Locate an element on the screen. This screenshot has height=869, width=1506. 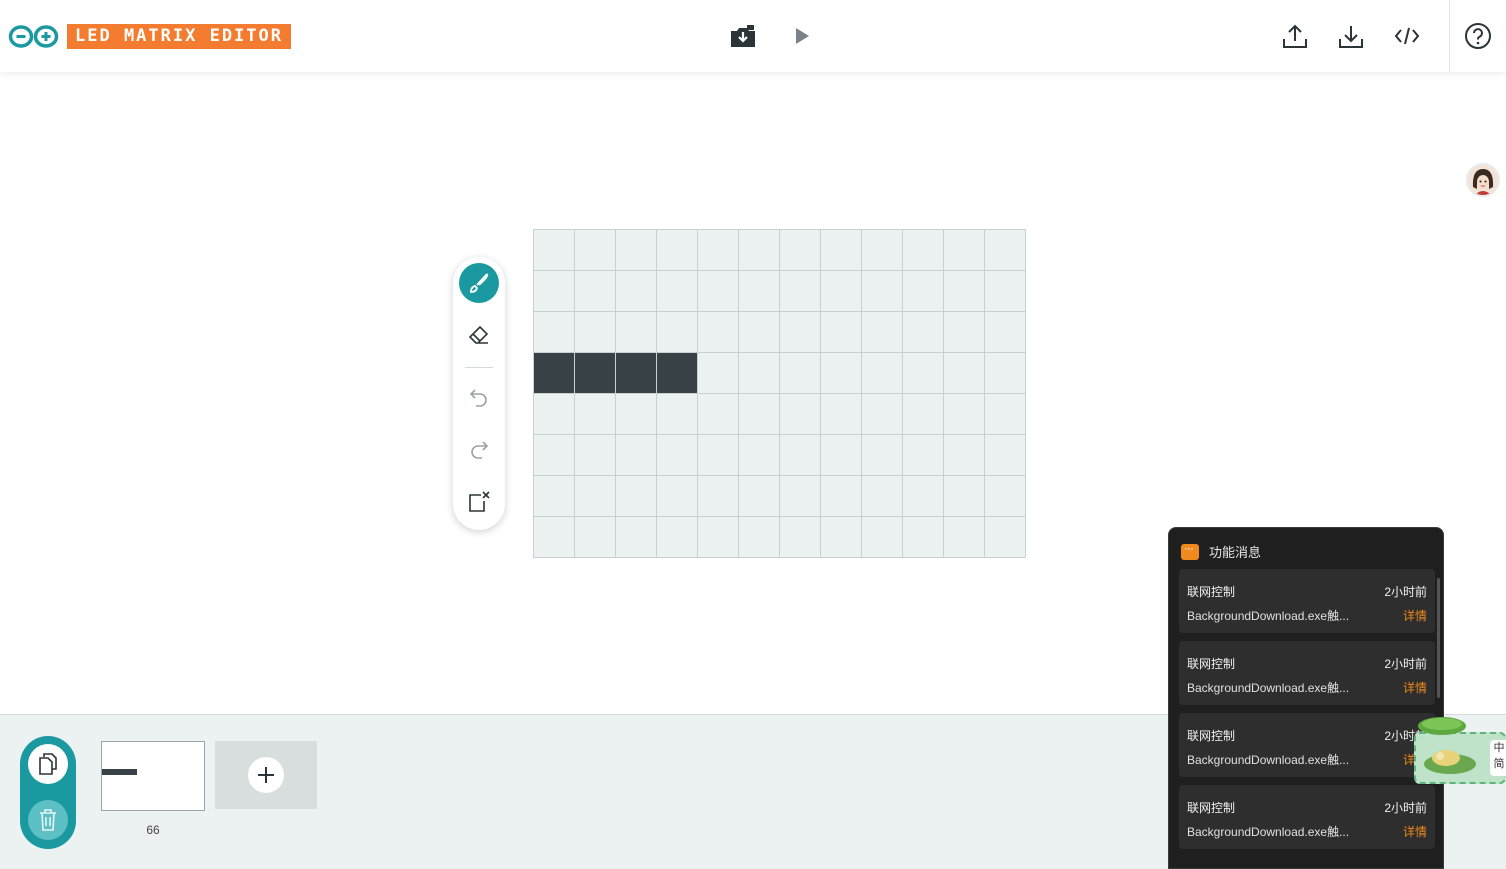
floating-pet-widget: 中 简 is located at coordinates (1459, 749).